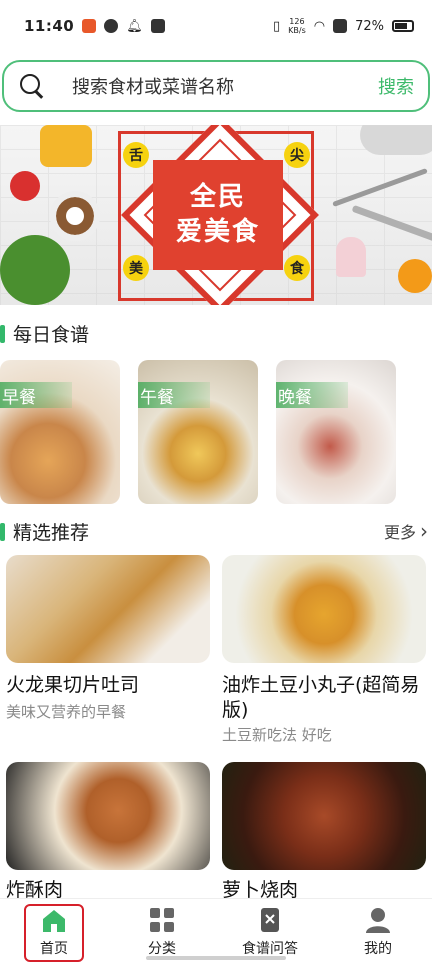 Image resolution: width=432 pixels, height=964 pixels. I want to click on meal-label-lunch: 午餐, so click(174, 395).